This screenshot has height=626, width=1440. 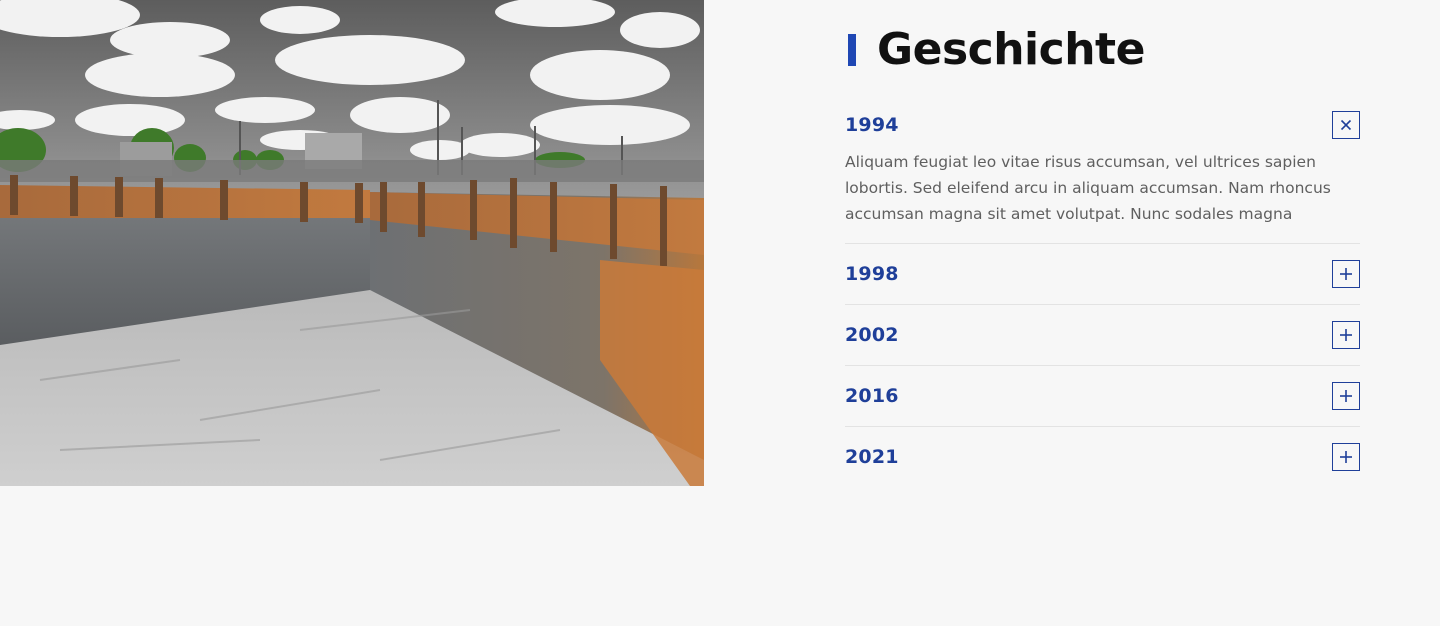 What do you see at coordinates (1011, 49) in the screenshot?
I see `page-title: Geschichte` at bounding box center [1011, 49].